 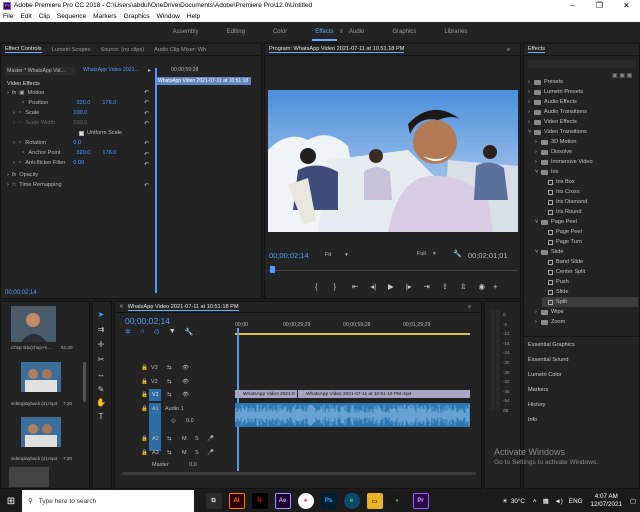 I want to click on effects-item-iris-diamond: Iris Diamond, so click(x=590, y=202).